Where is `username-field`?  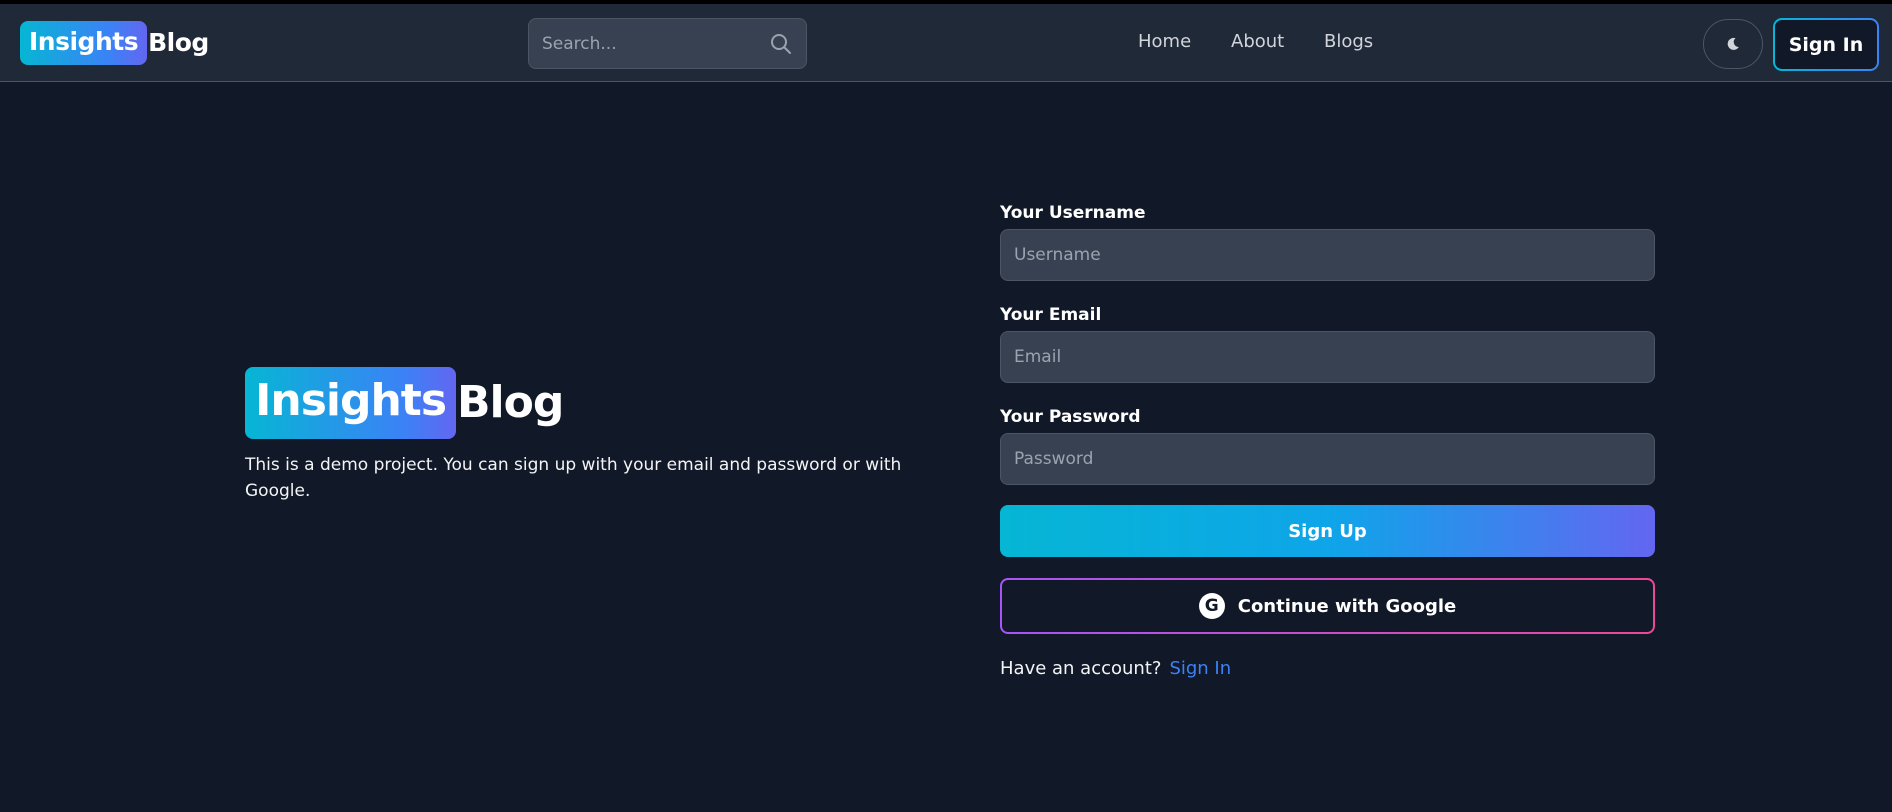 username-field is located at coordinates (1327, 255).